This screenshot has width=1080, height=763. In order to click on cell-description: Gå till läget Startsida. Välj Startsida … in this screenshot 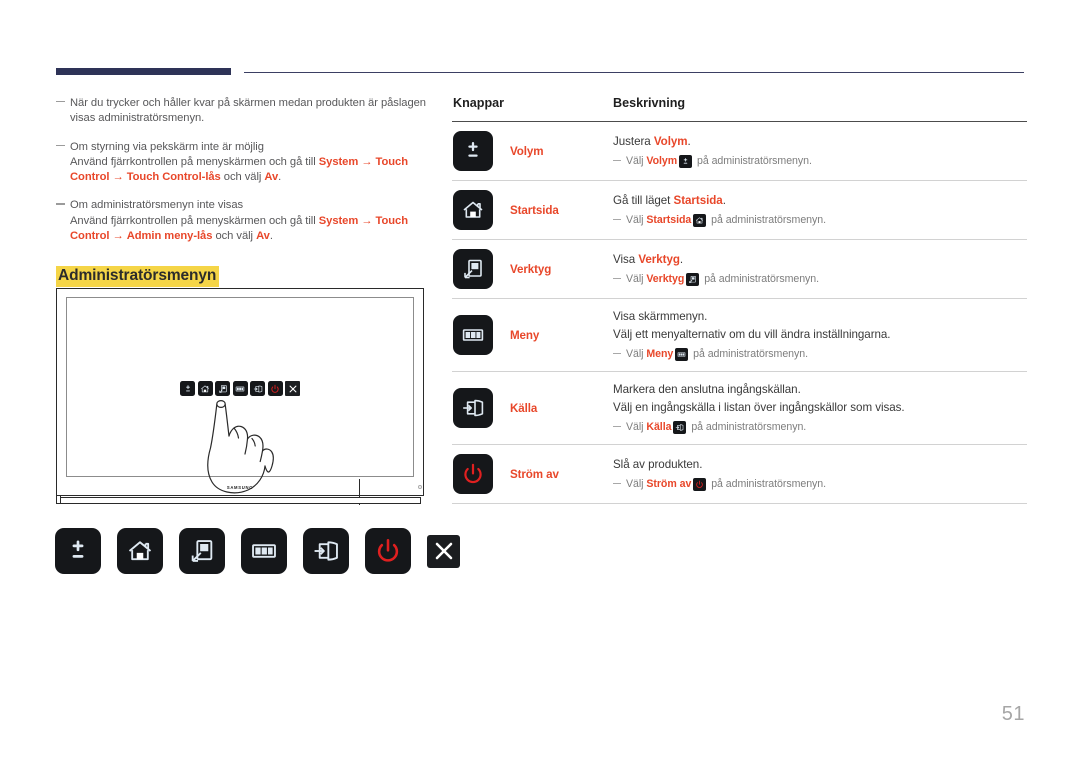, I will do `click(813, 210)`.